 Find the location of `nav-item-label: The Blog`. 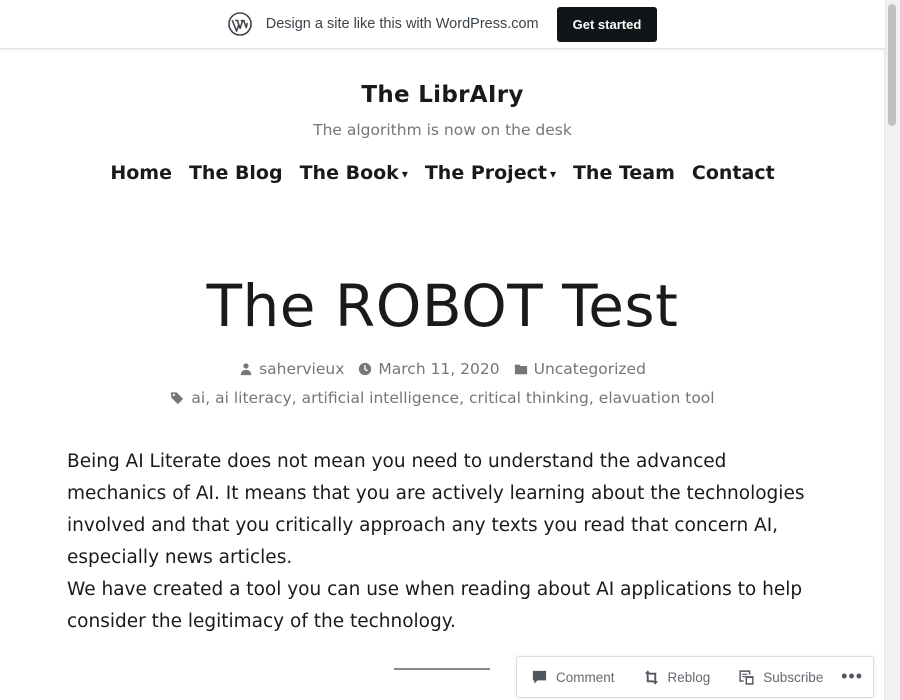

nav-item-label: The Blog is located at coordinates (235, 173).